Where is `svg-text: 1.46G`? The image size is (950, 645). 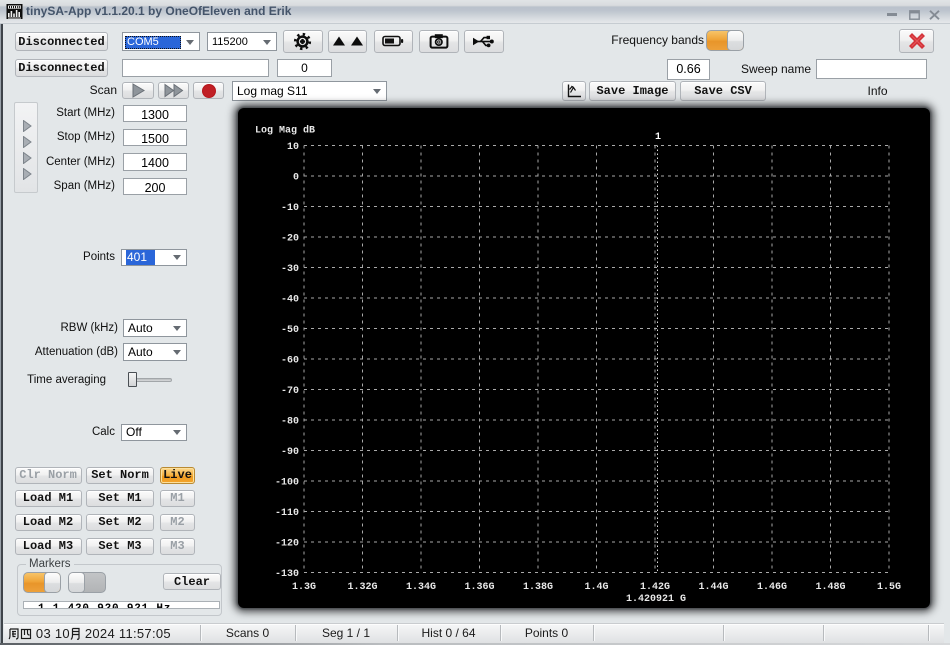 svg-text: 1.46G is located at coordinates (772, 587).